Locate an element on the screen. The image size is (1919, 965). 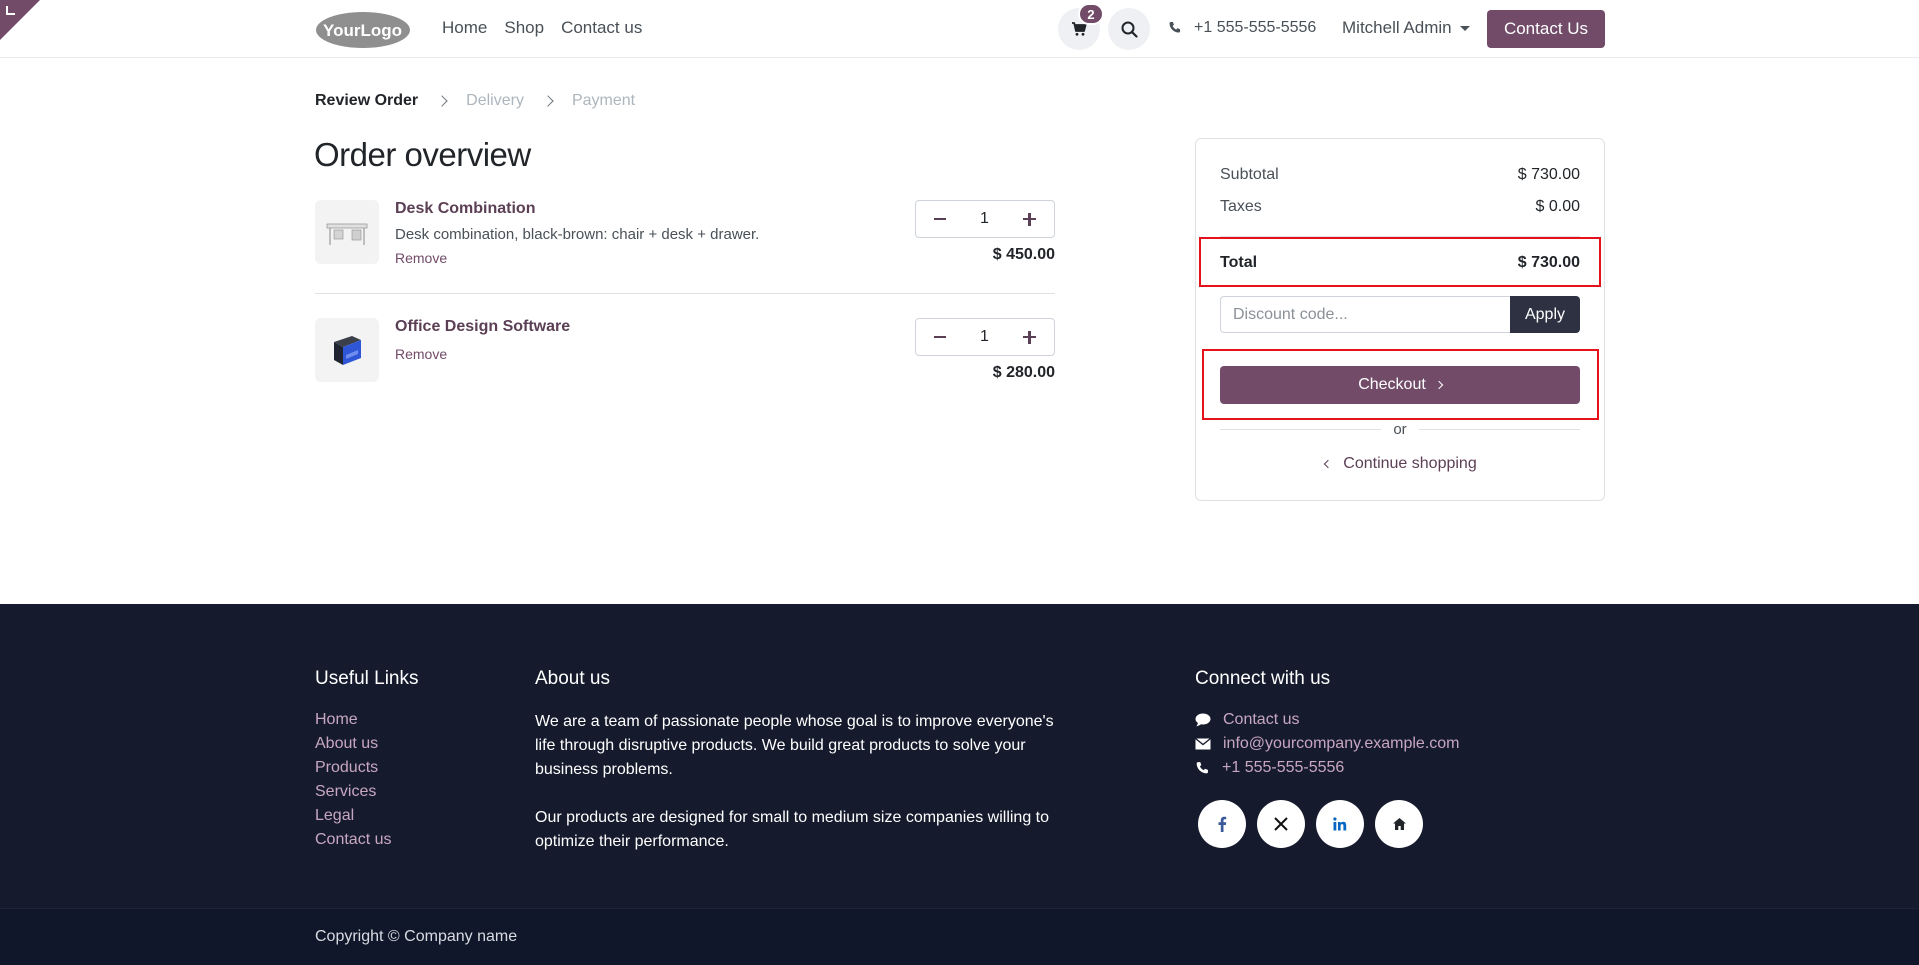
apply-button: Apply is located at coordinates (1545, 314).